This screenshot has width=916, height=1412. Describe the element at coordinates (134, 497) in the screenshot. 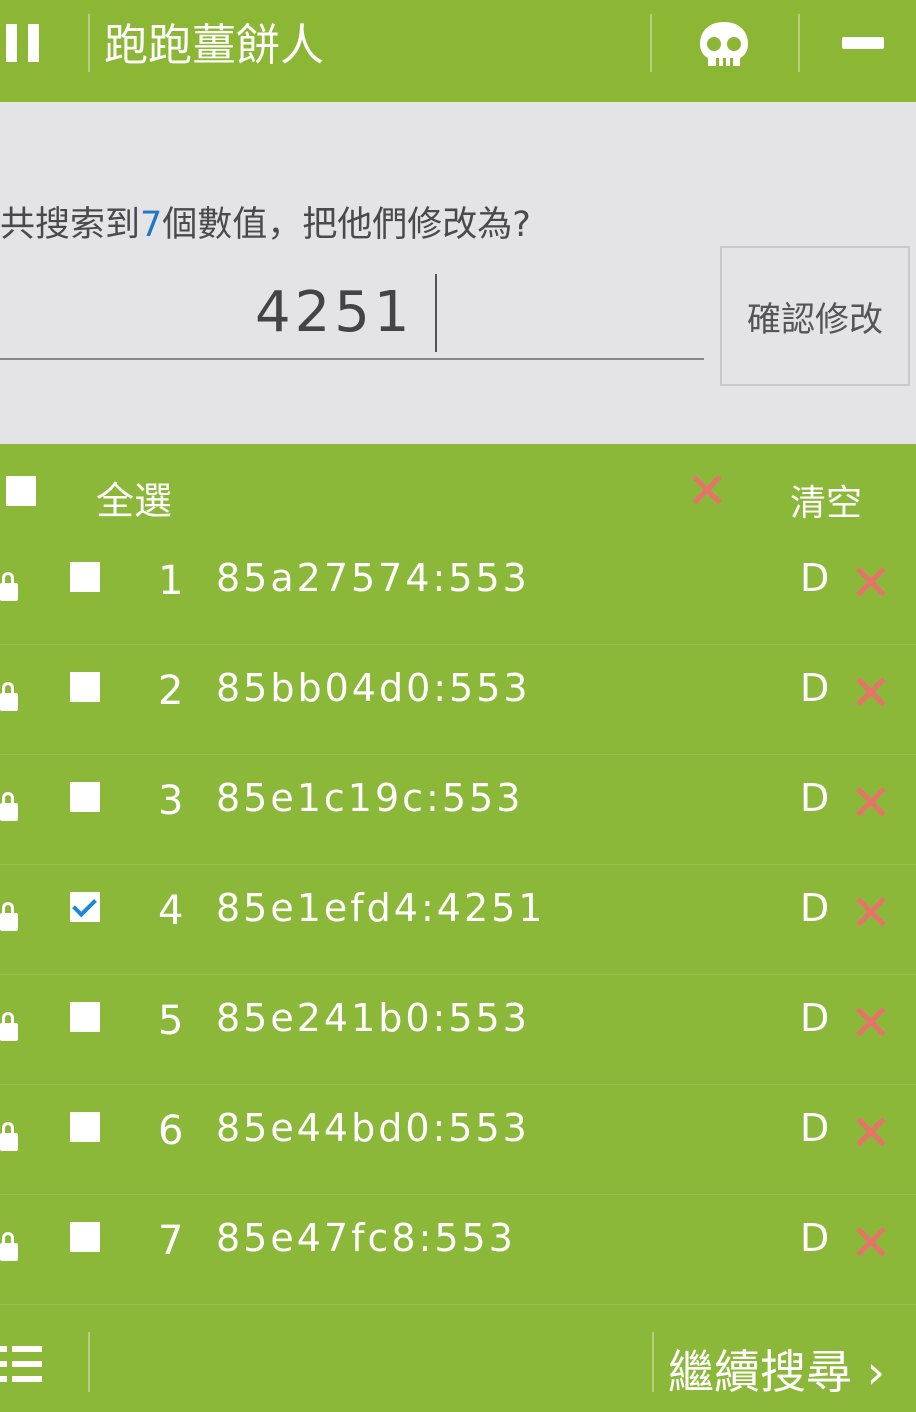

I see `select-all-label: 全選` at that location.